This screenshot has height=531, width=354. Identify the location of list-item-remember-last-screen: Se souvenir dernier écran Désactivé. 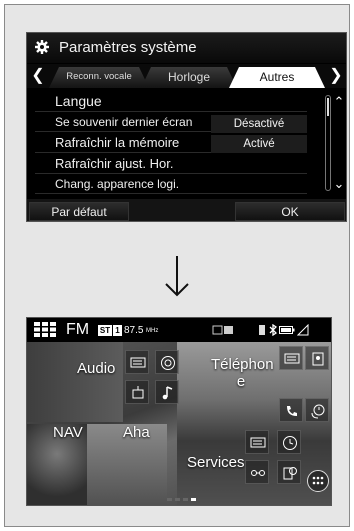
(171, 122).